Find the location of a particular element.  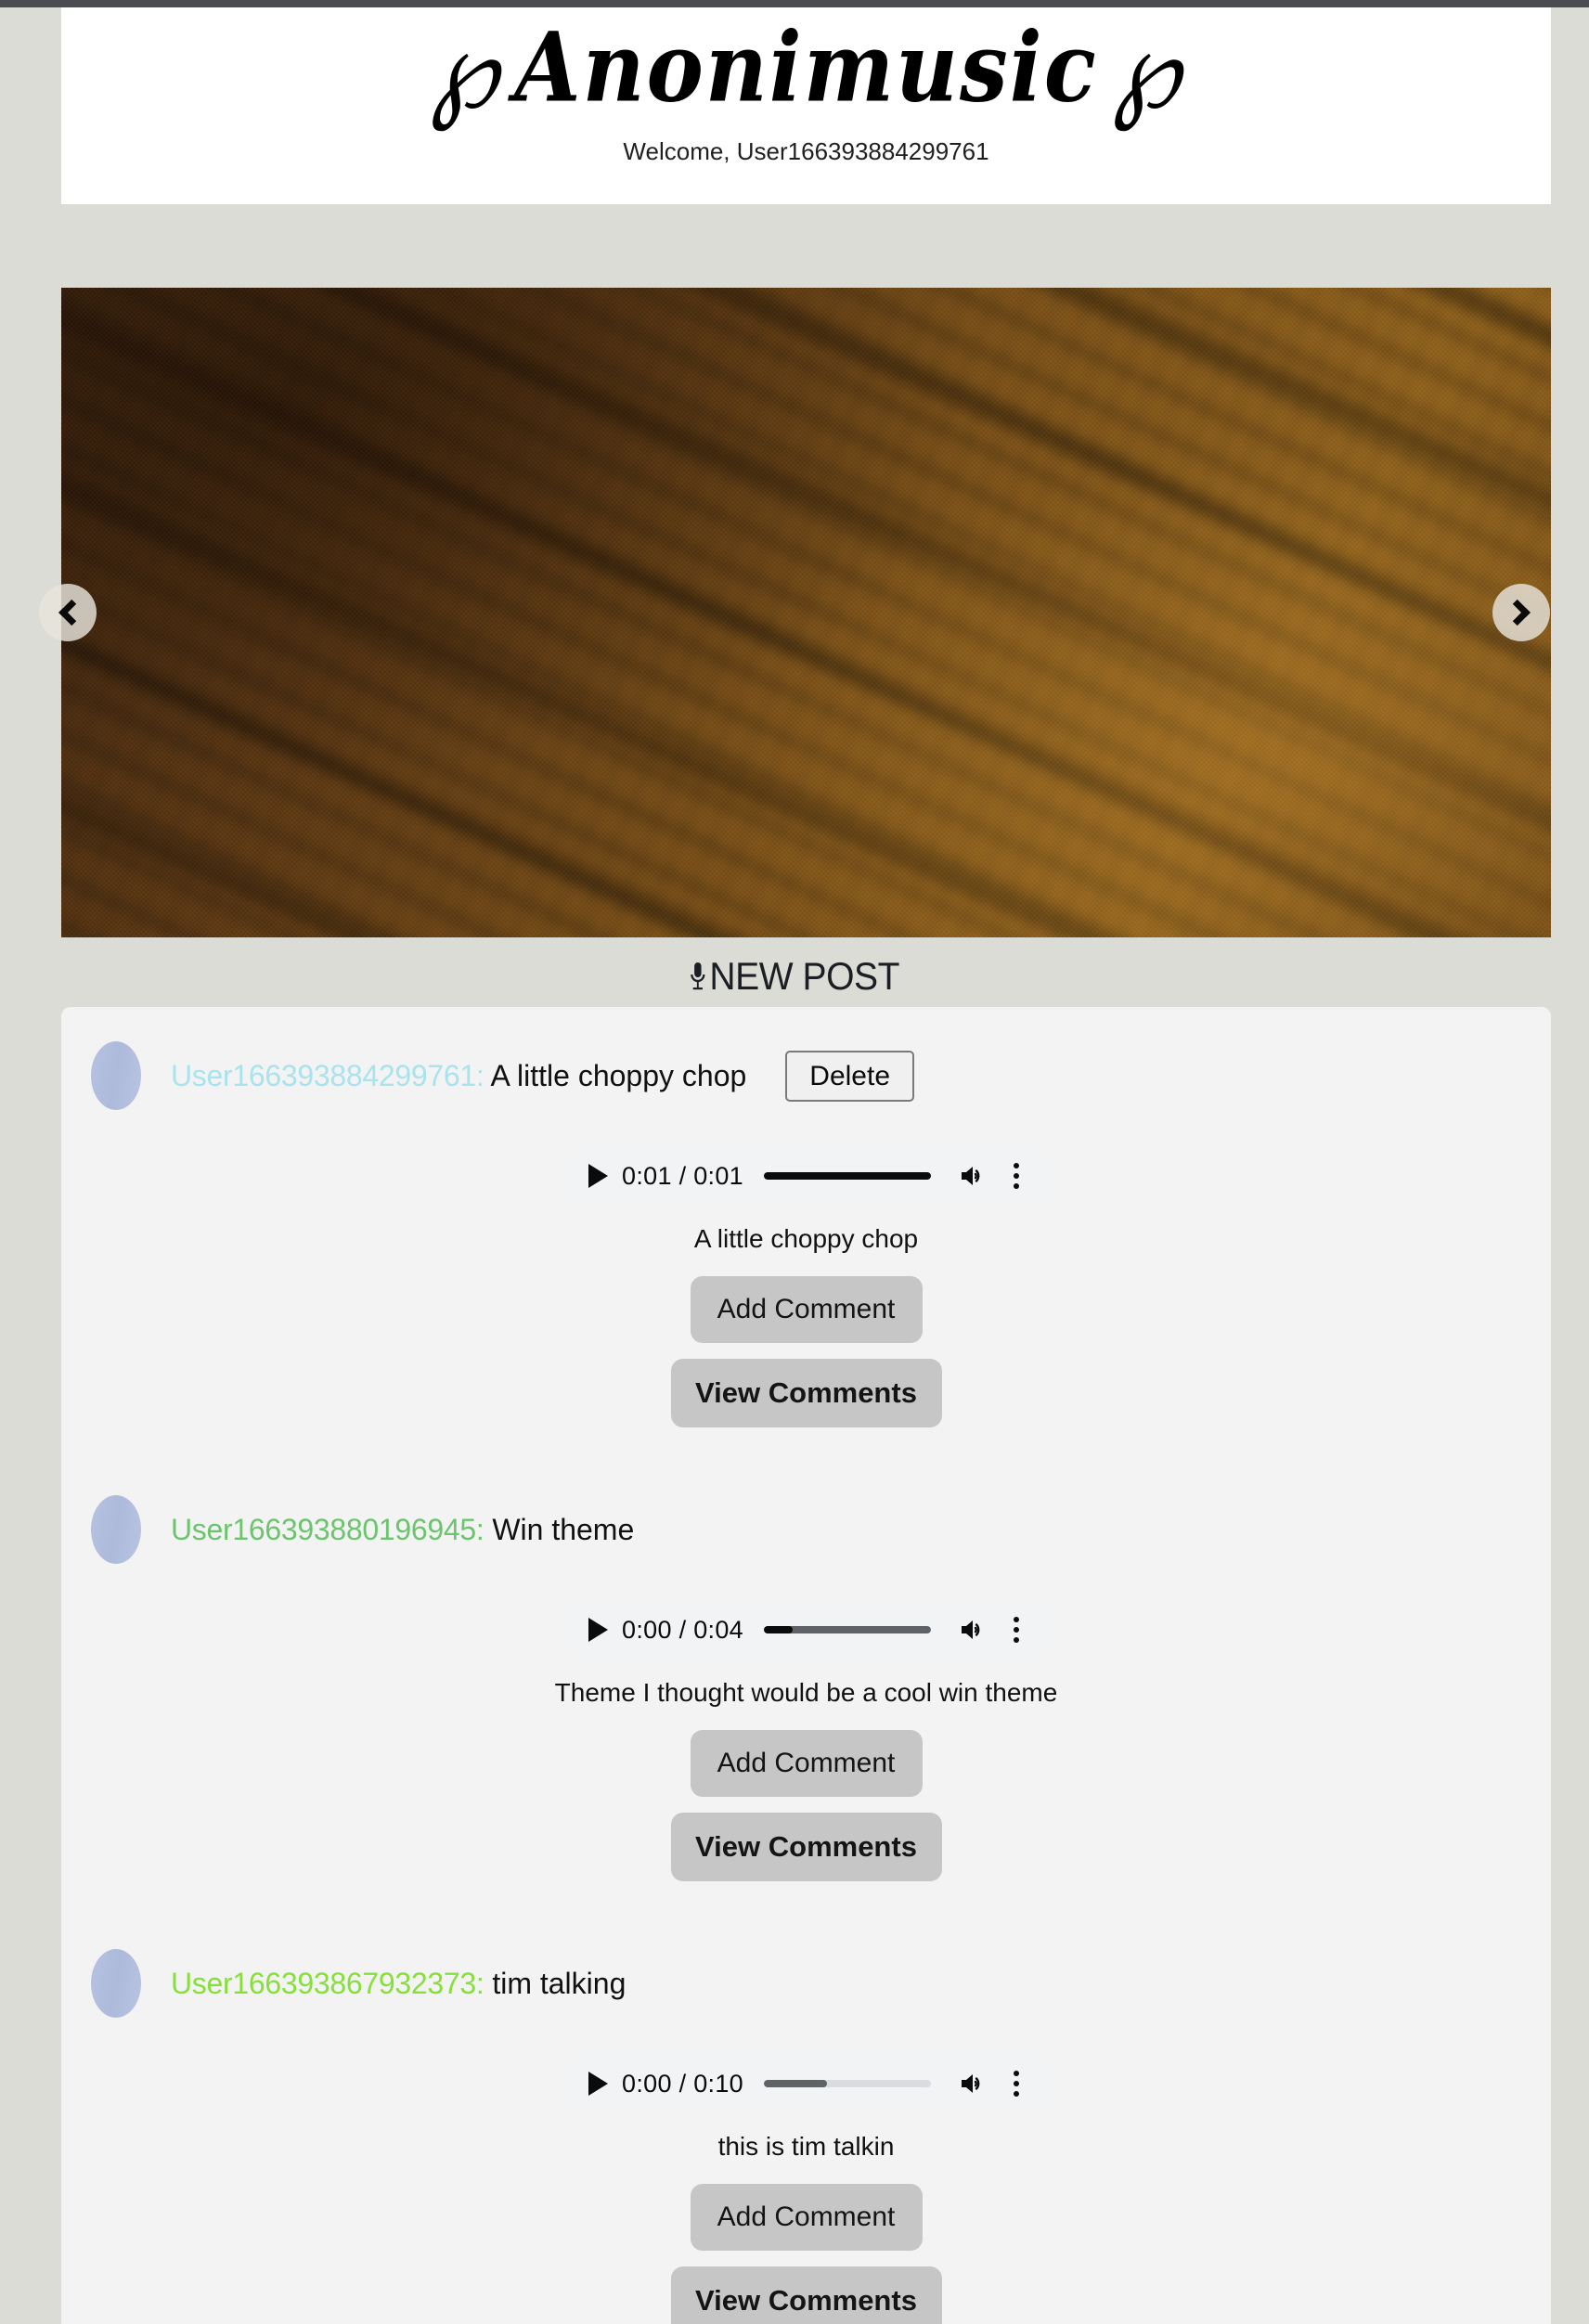

ornament-left-icon: ℘ is located at coordinates (465, 70).